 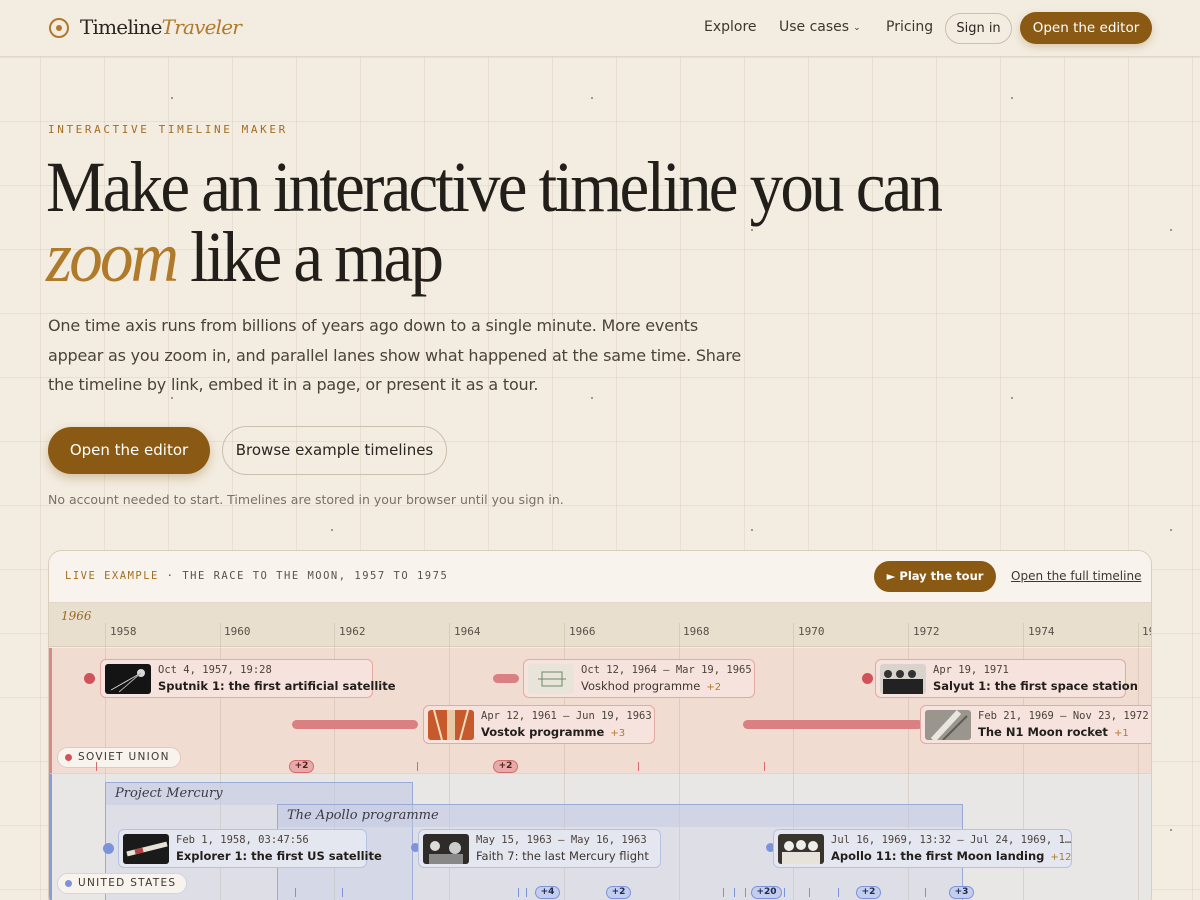 I want to click on period-label: Project Mercury, so click(x=259, y=794).